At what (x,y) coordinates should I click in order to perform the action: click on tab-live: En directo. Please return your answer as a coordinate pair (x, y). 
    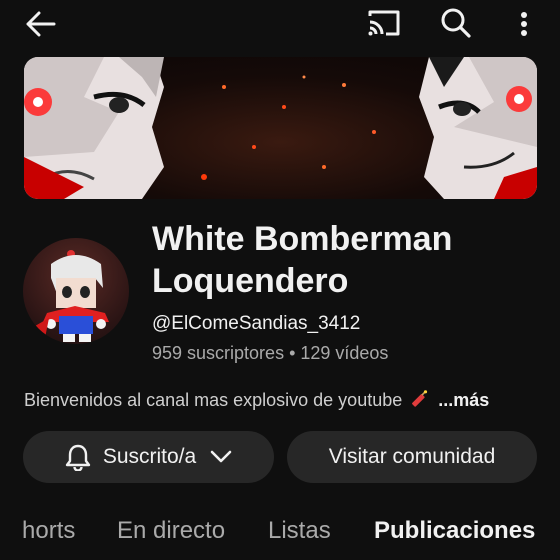
    Looking at the image, I should click on (171, 531).